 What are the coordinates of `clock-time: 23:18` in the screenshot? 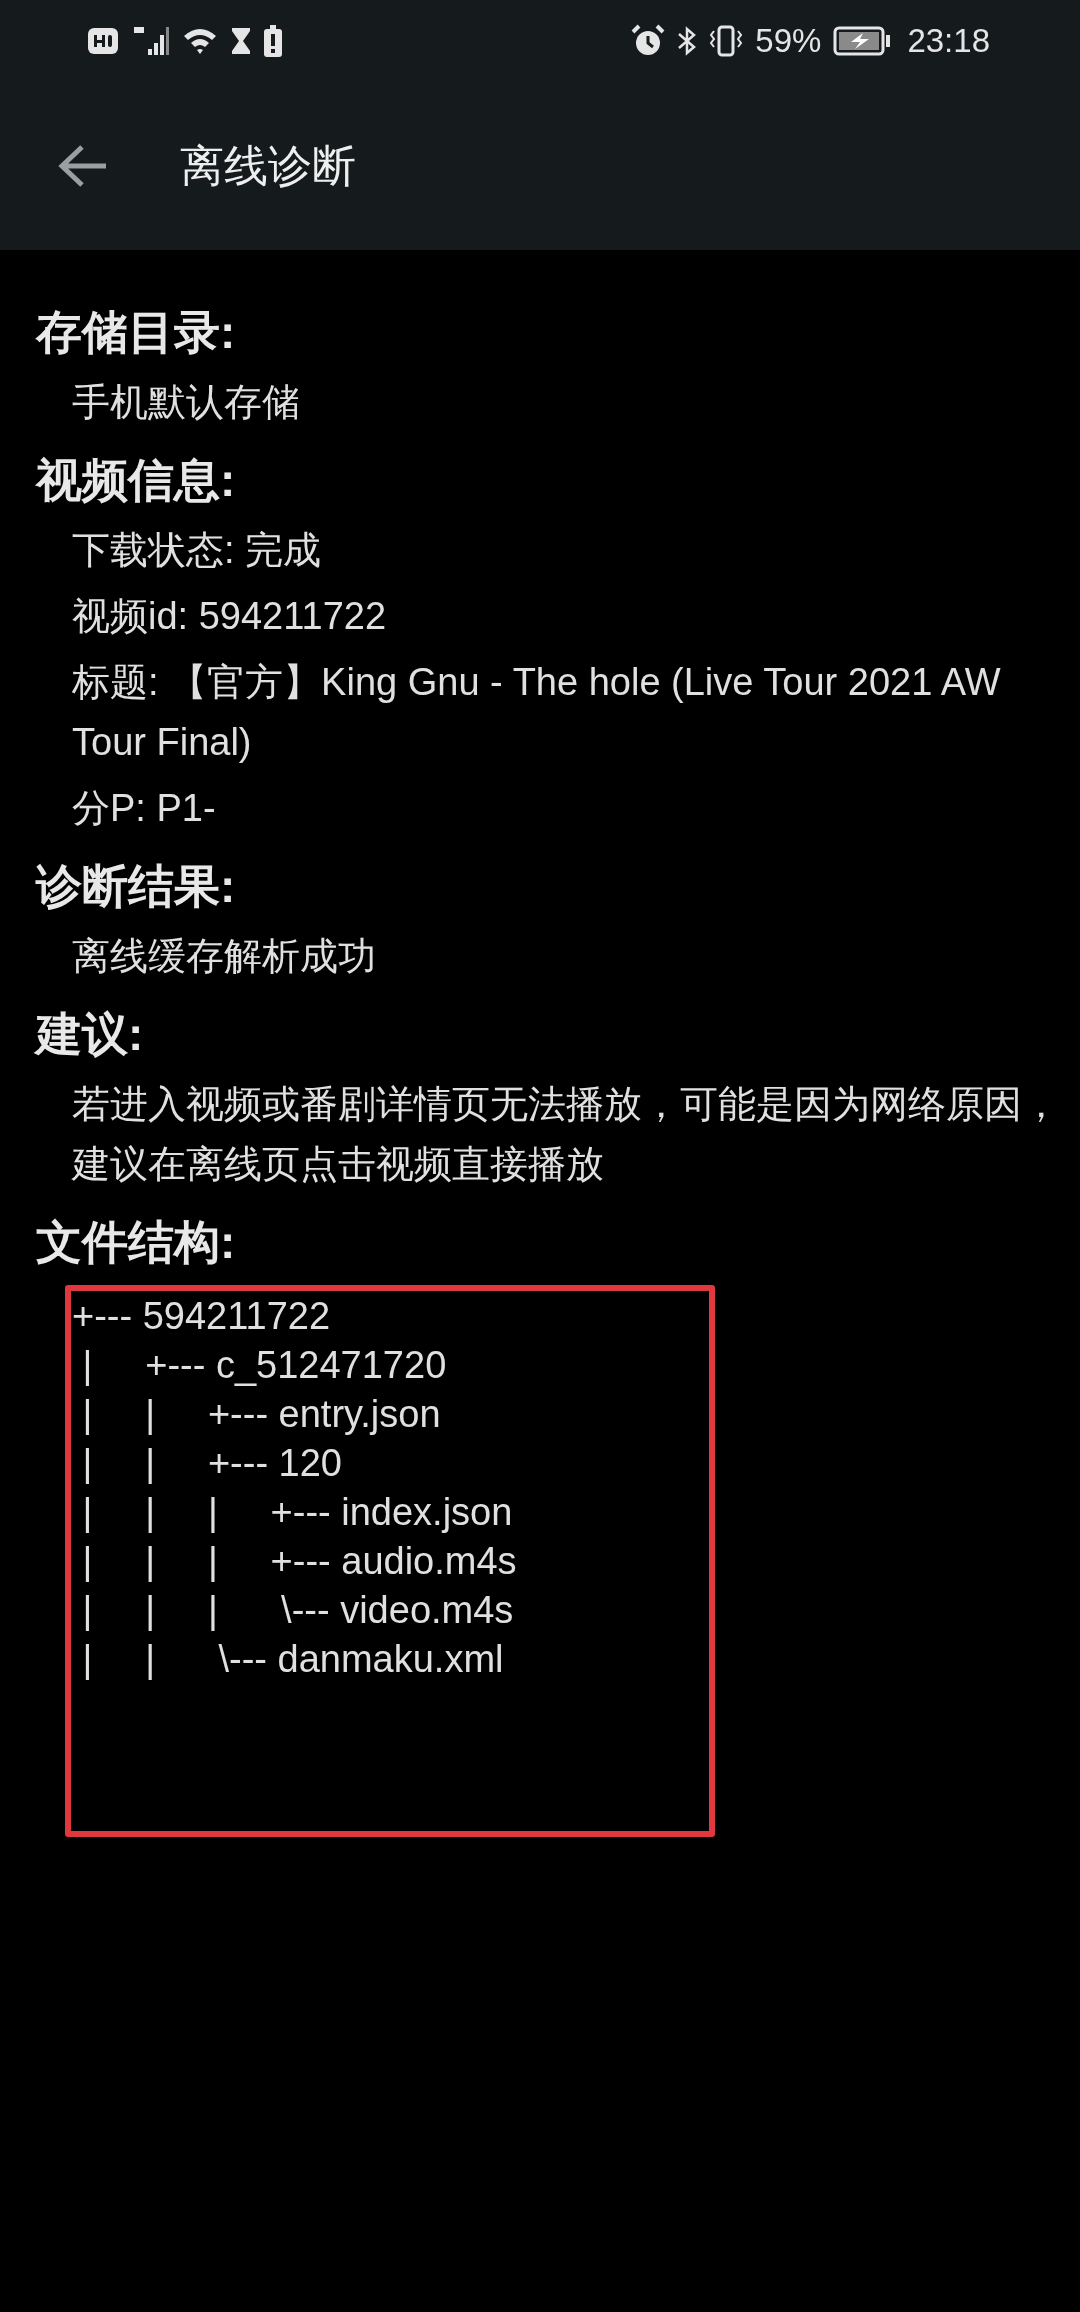 It's located at (948, 41).